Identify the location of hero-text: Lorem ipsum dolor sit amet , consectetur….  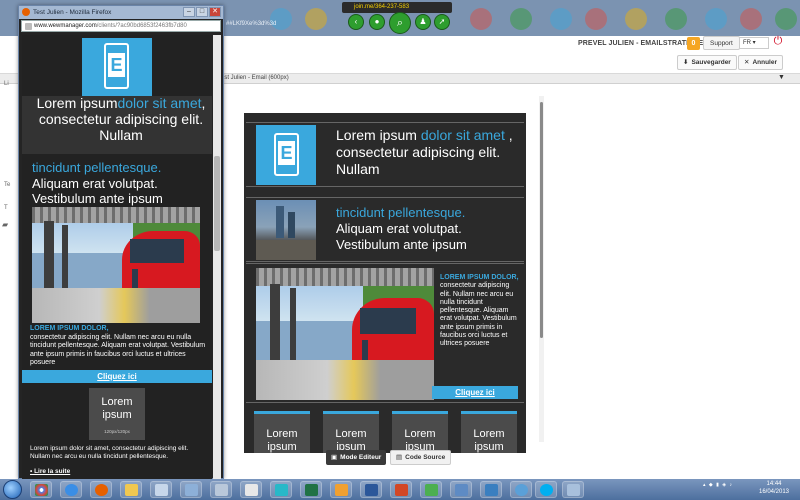
(428, 152).